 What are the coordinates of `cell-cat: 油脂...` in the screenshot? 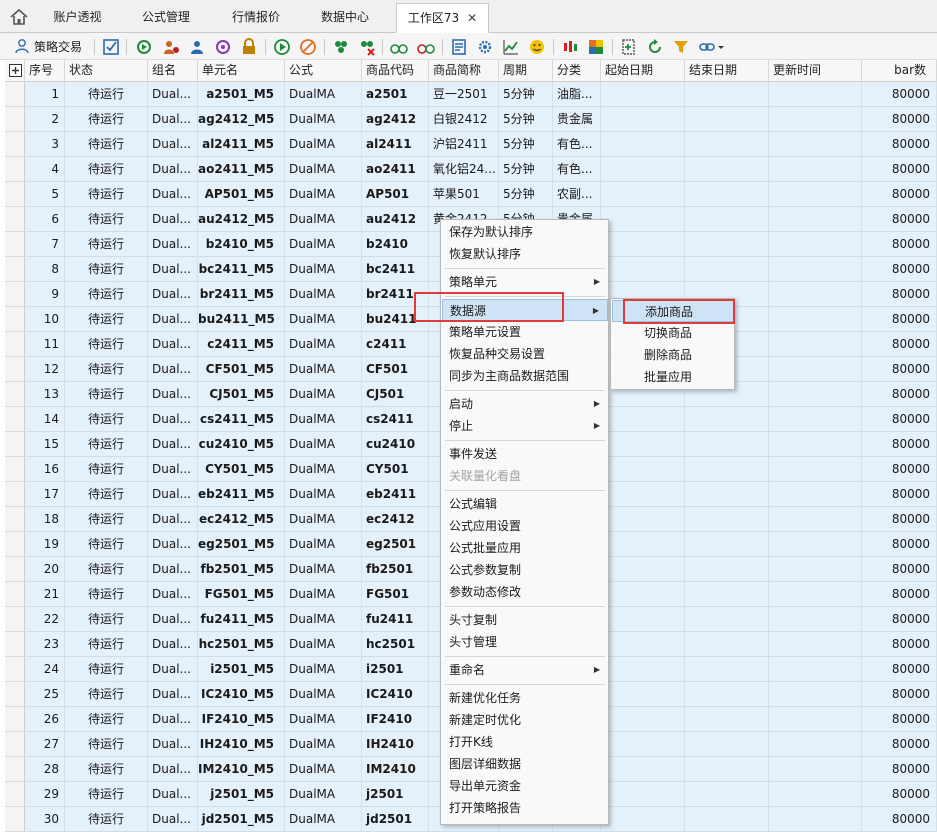 It's located at (577, 94).